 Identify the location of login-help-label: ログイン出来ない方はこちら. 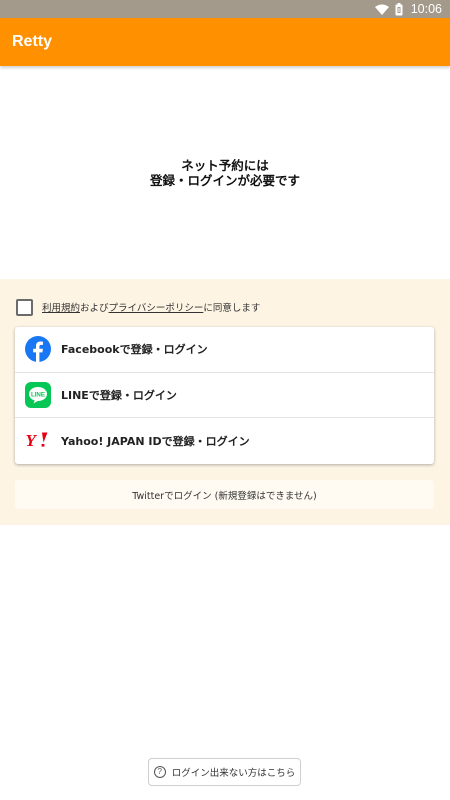
(233, 773).